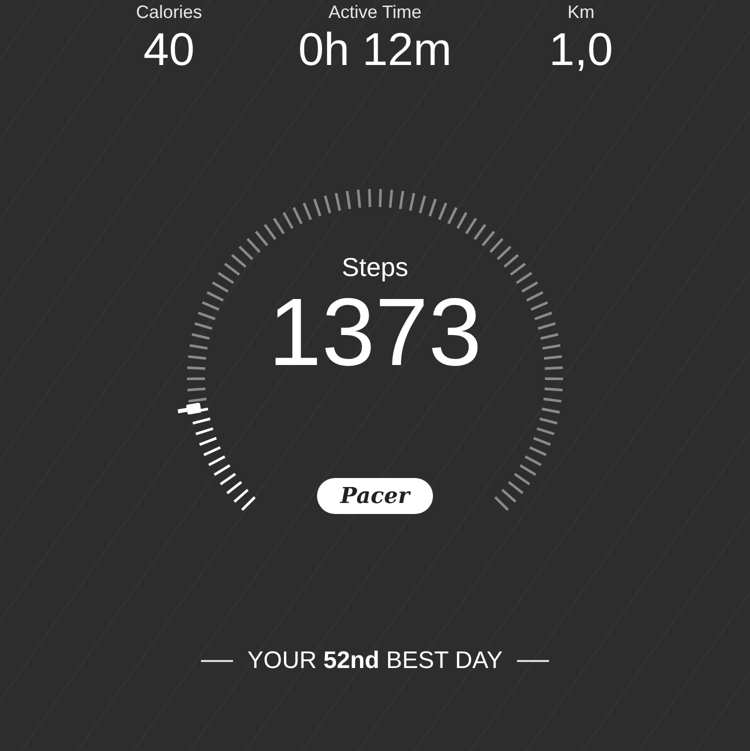  Describe the element at coordinates (581, 49) in the screenshot. I see `stat-value: 1,0` at that location.